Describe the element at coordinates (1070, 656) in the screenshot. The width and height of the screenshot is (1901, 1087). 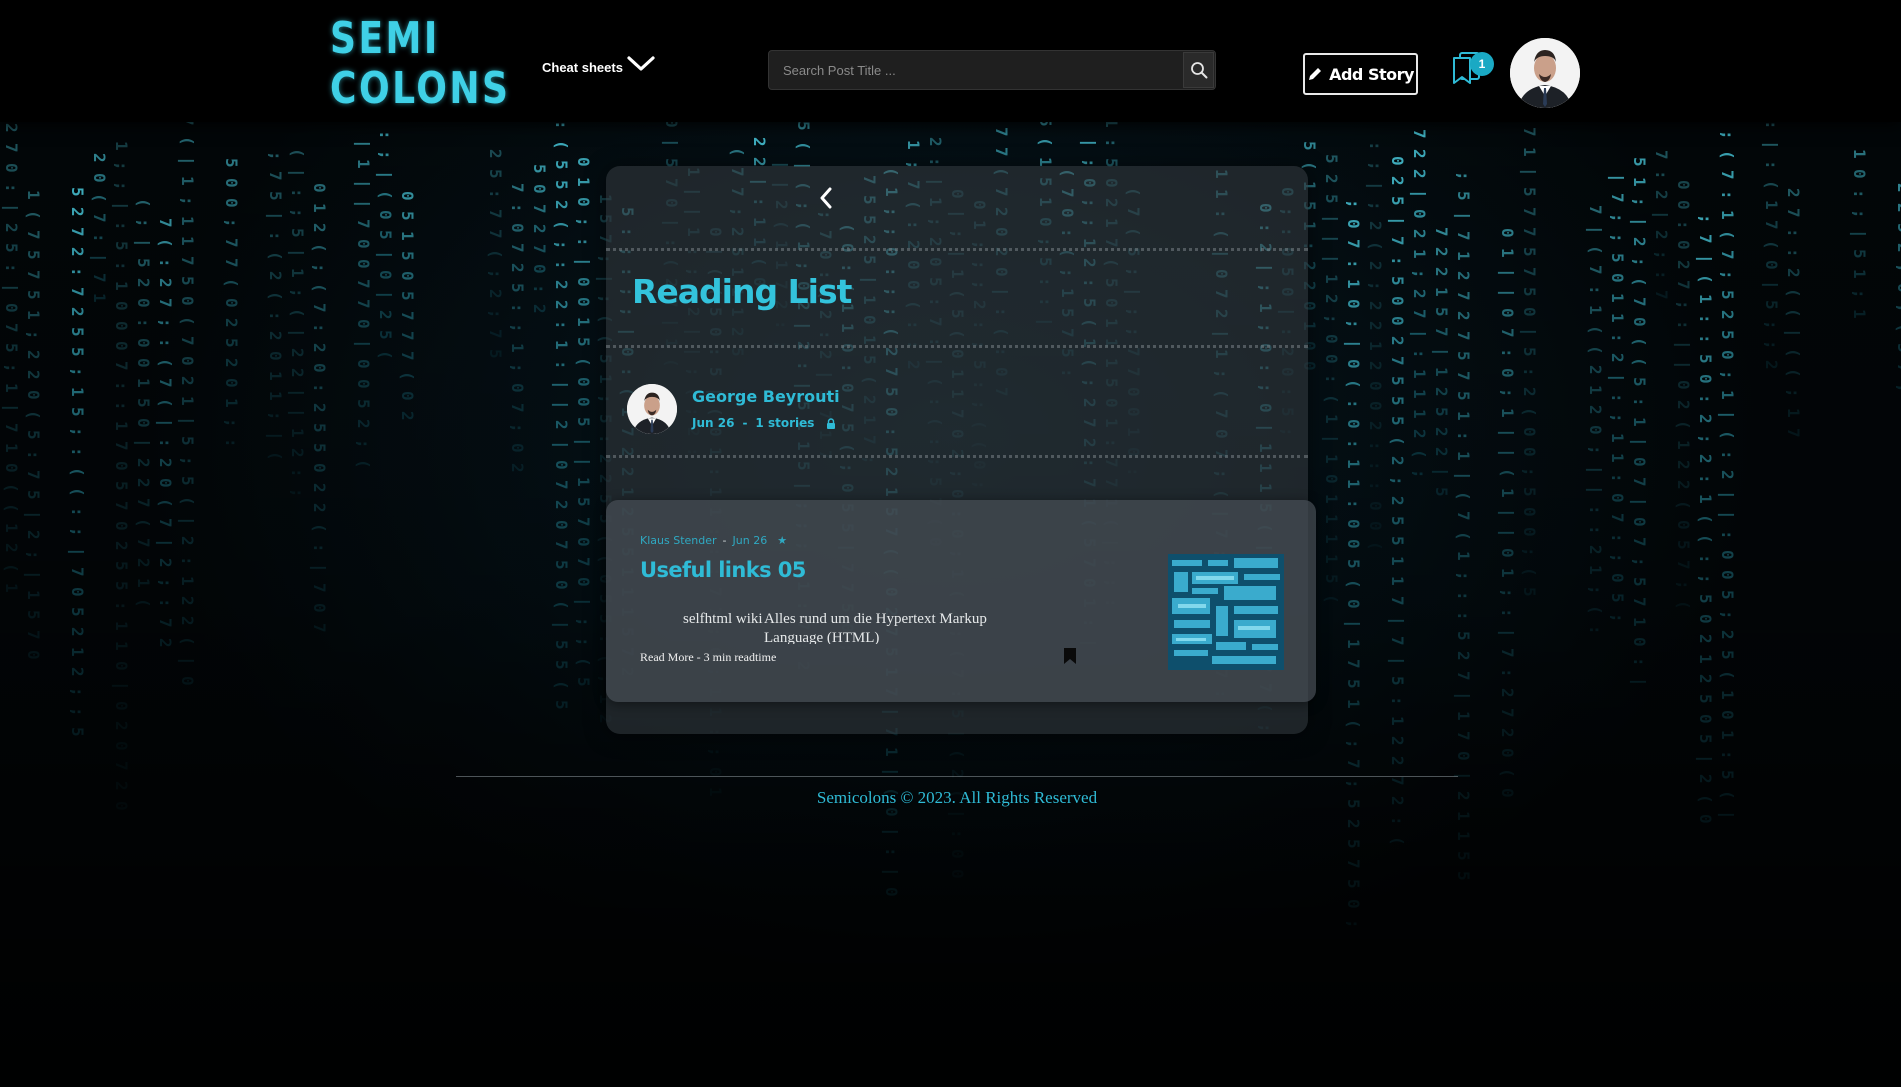
I see `bookmark-filled-icon` at that location.